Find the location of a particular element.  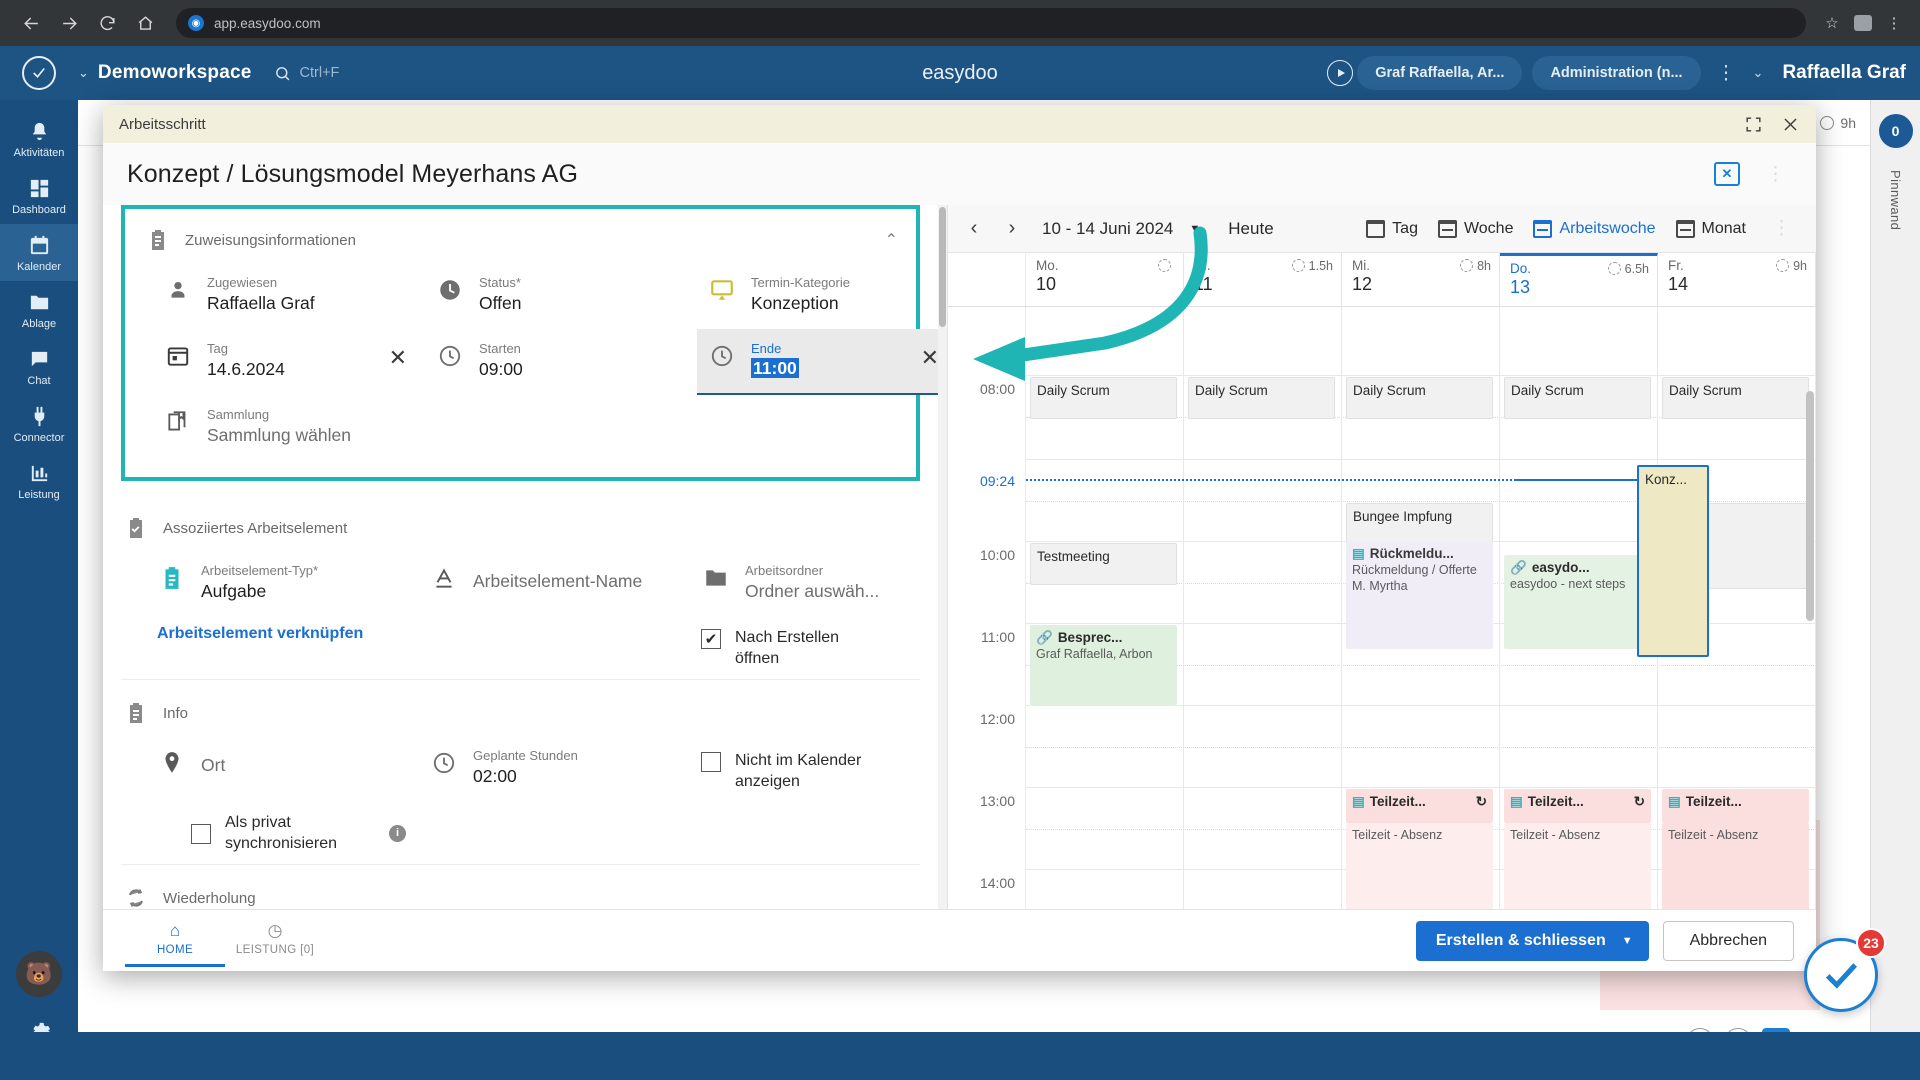

event-testmeeting: Testmeeting is located at coordinates (1103, 564).